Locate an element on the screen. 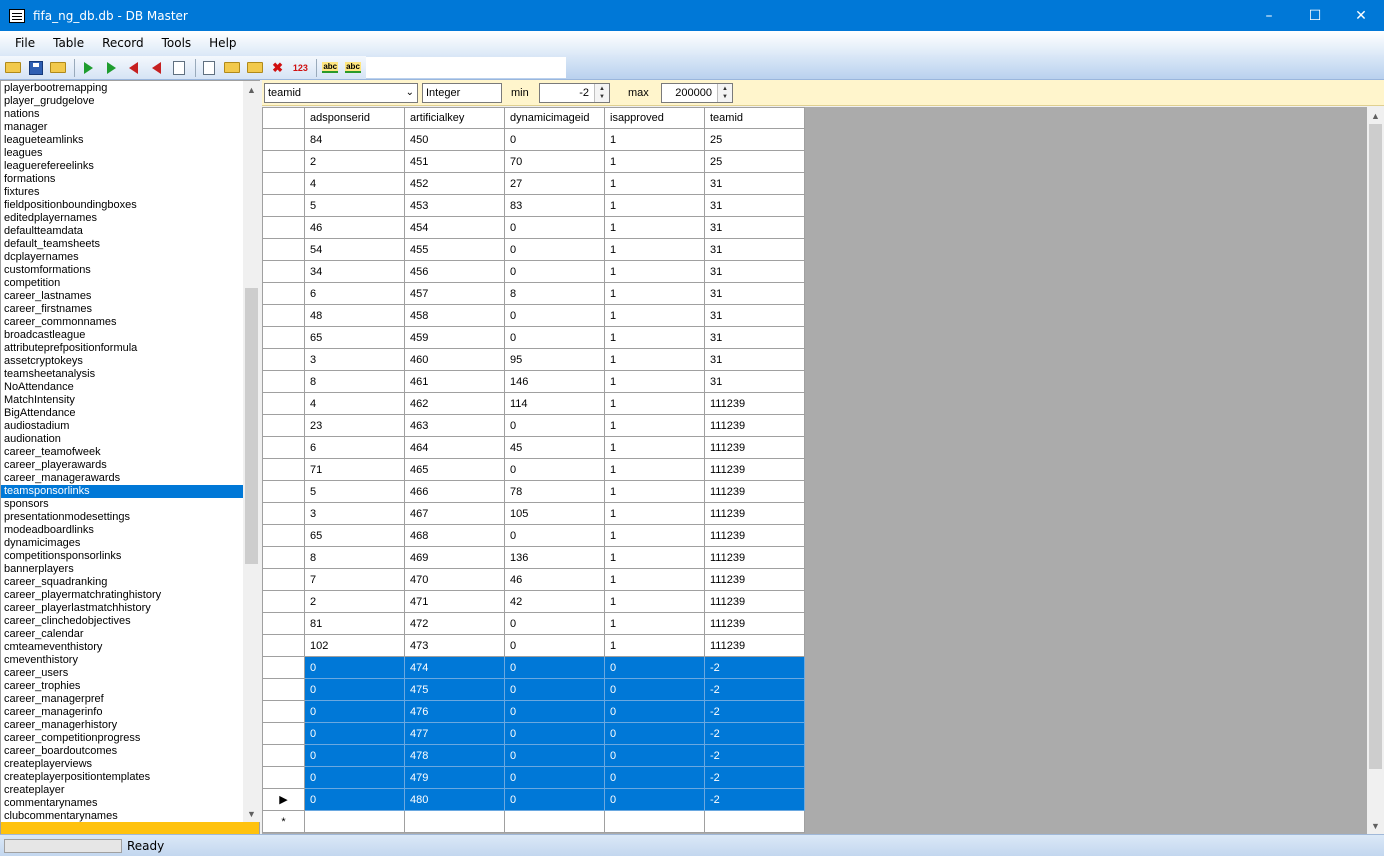 The height and width of the screenshot is (856, 1384). table-list-item: audionation is located at coordinates (122, 439).